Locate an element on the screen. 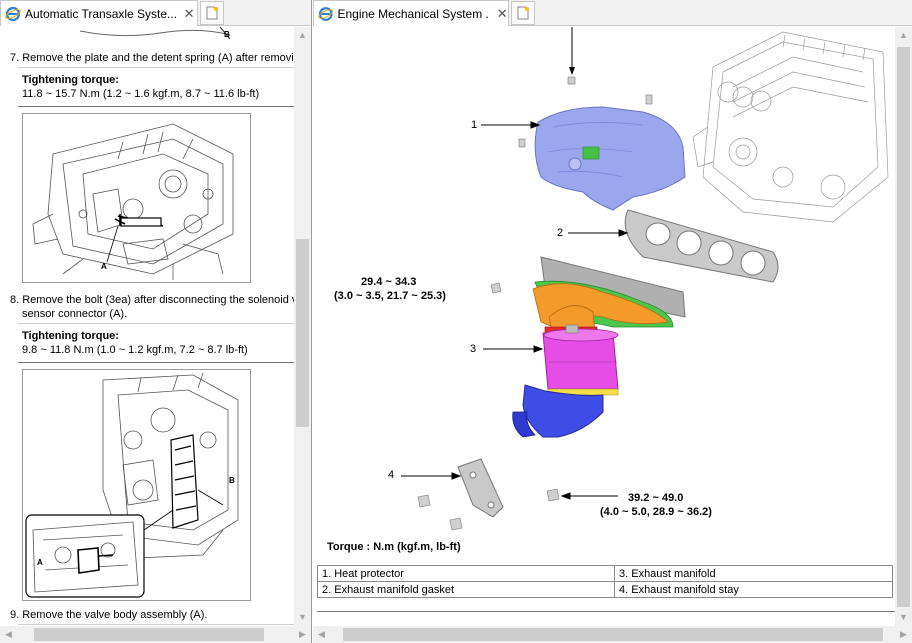 Image resolution: width=912 pixels, height=643 pixels. callout-number-2: 2 is located at coordinates (560, 233).